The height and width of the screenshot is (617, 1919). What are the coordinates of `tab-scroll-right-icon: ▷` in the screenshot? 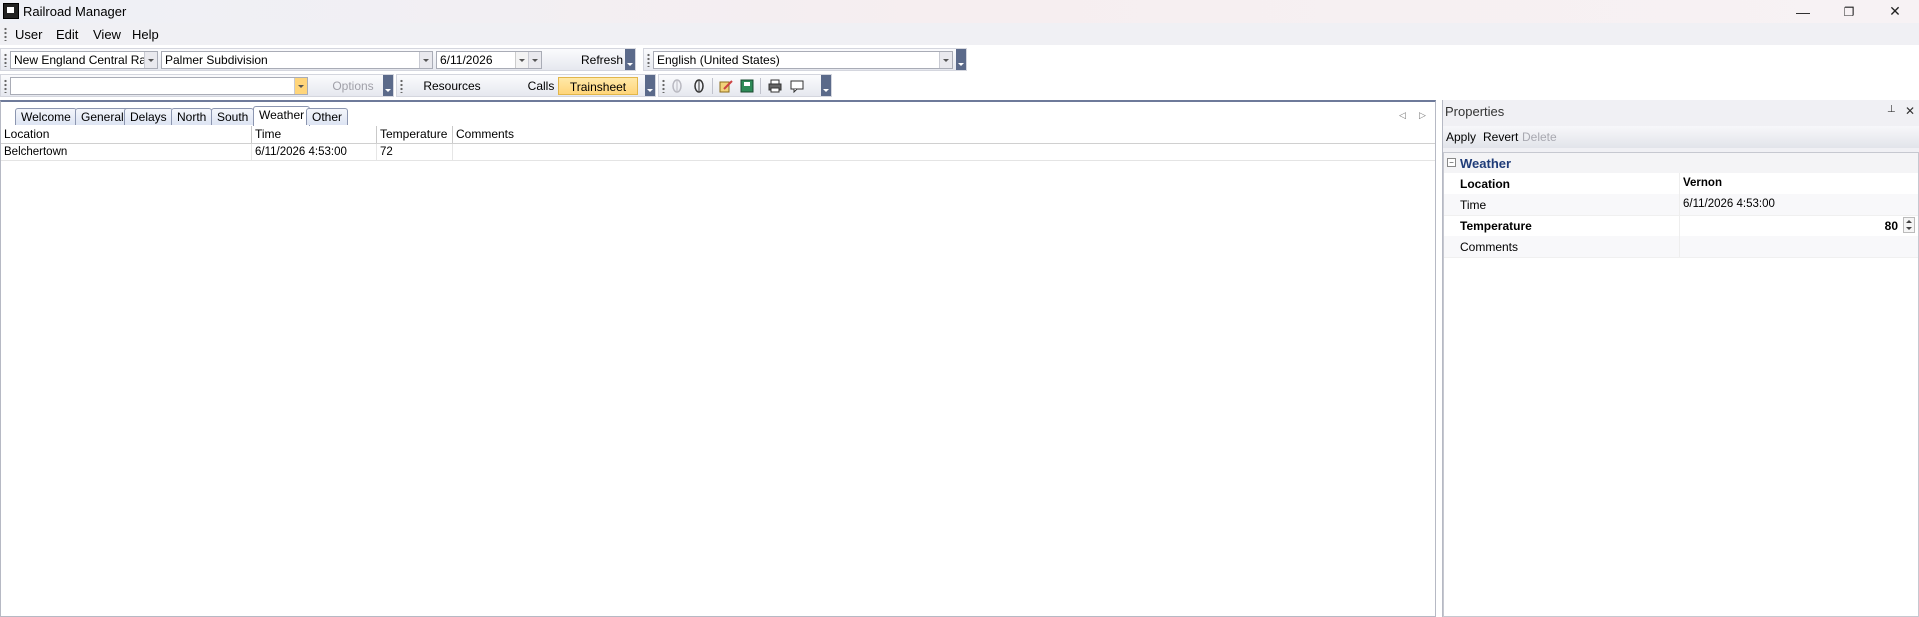 It's located at (1422, 115).